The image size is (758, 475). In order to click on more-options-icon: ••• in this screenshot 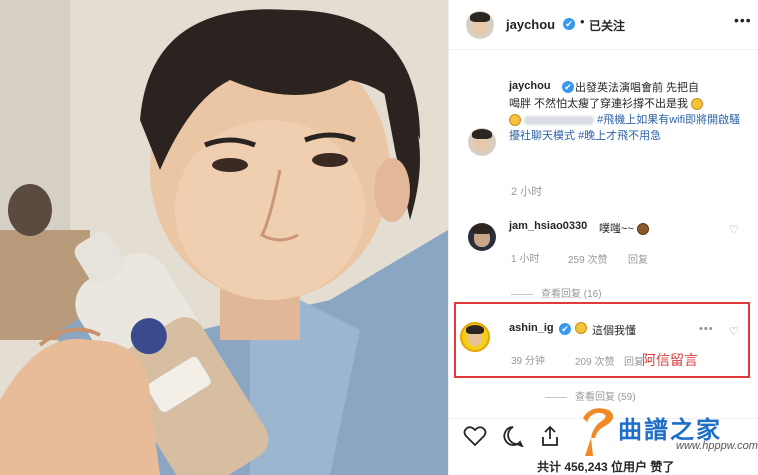, I will do `click(743, 20)`.